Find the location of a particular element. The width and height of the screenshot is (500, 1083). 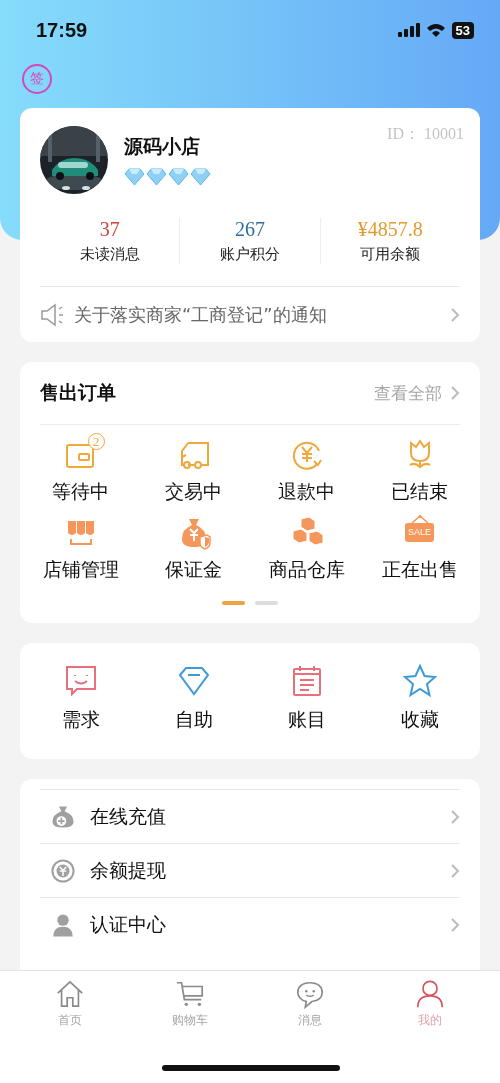

shop-name: 源码小店 is located at coordinates (162, 146).